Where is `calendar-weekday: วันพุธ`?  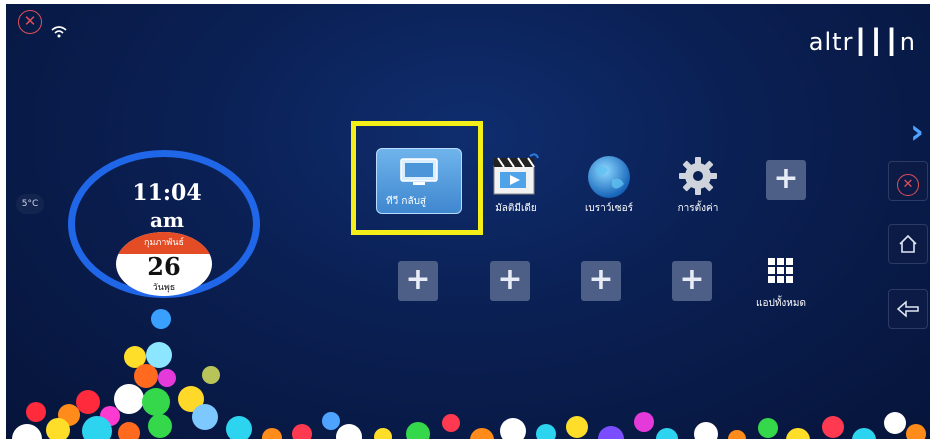
calendar-weekday: วันพุธ is located at coordinates (164, 288).